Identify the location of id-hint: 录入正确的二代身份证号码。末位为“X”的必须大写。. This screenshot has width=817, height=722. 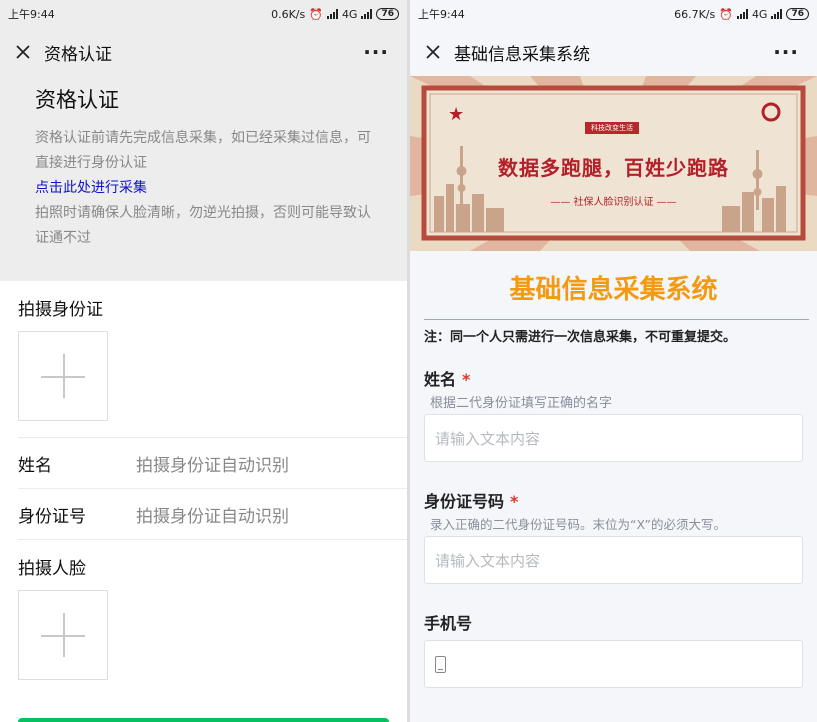
(578, 524).